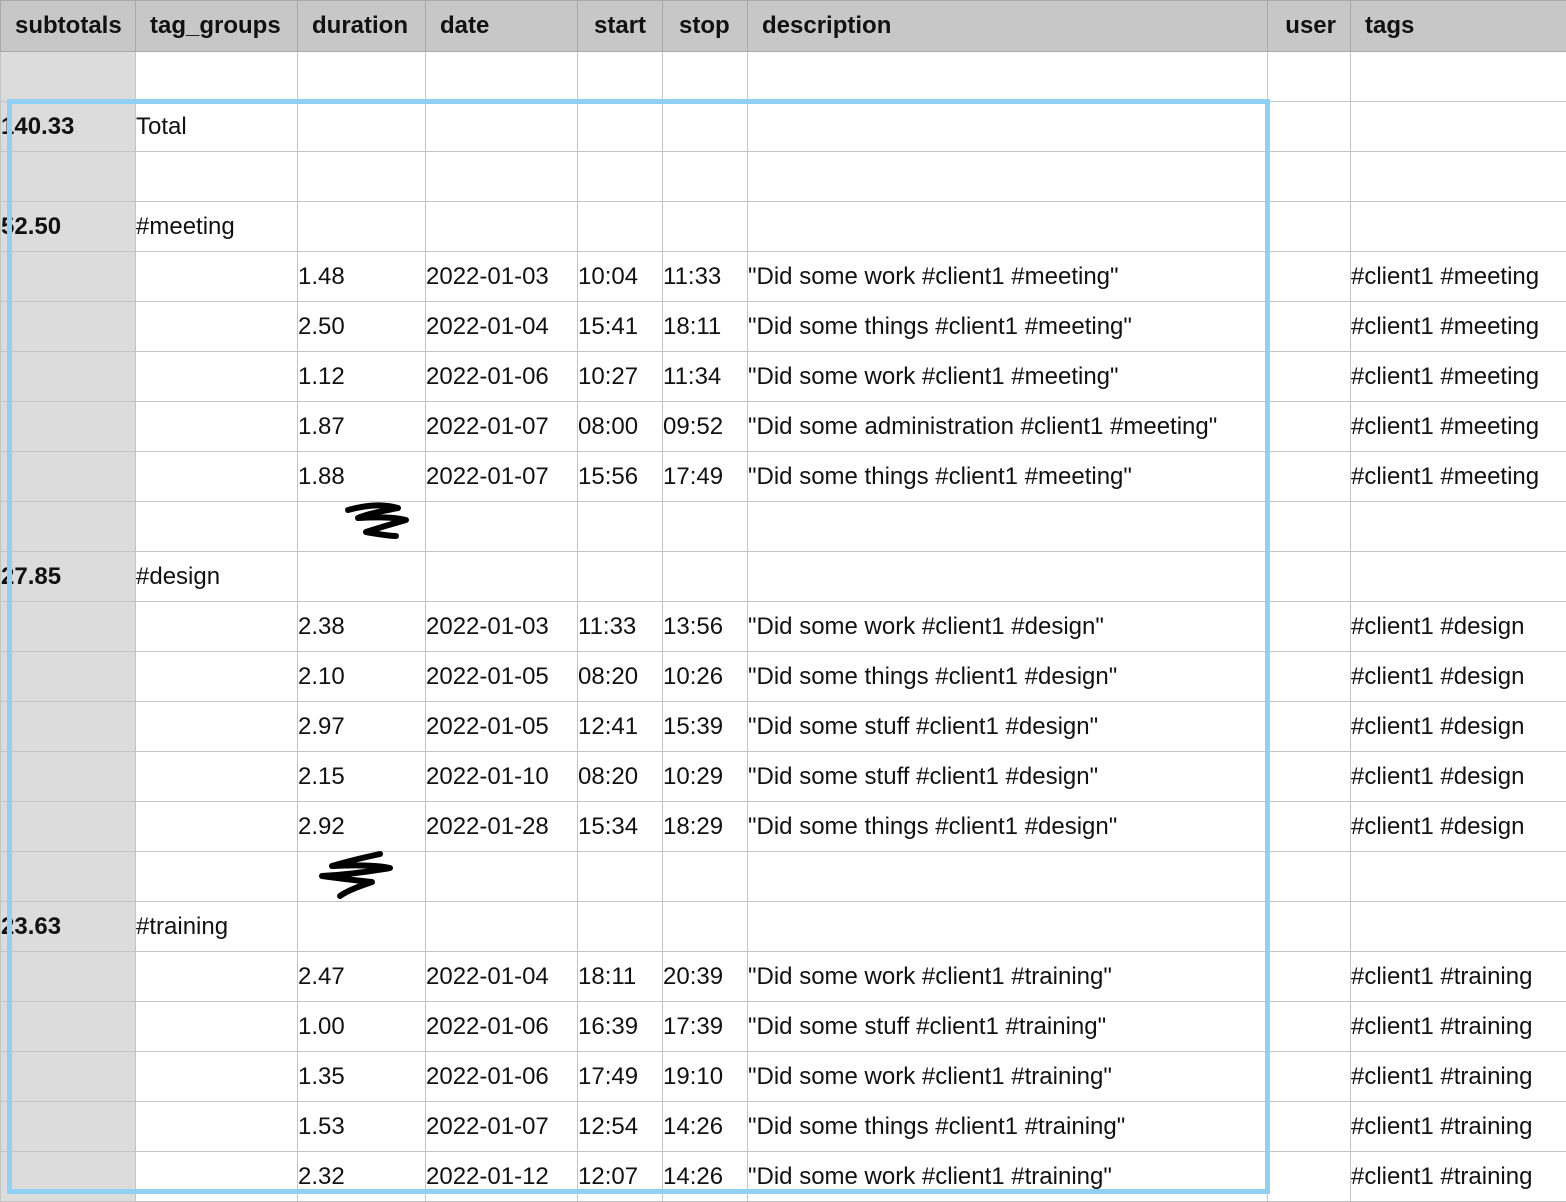 The width and height of the screenshot is (1566, 1202). I want to click on column-header-date: date, so click(502, 26).